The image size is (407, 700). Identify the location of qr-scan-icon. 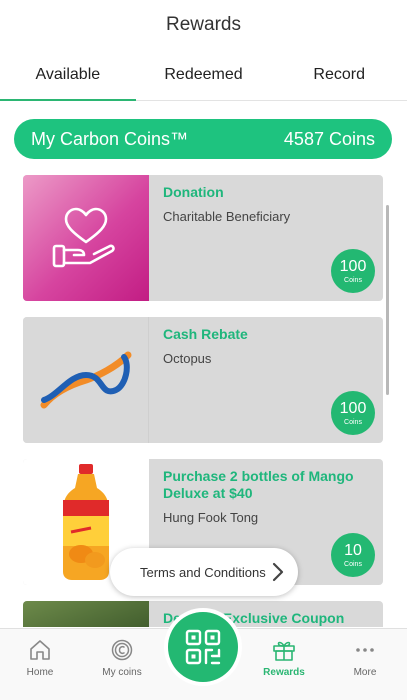
(203, 647).